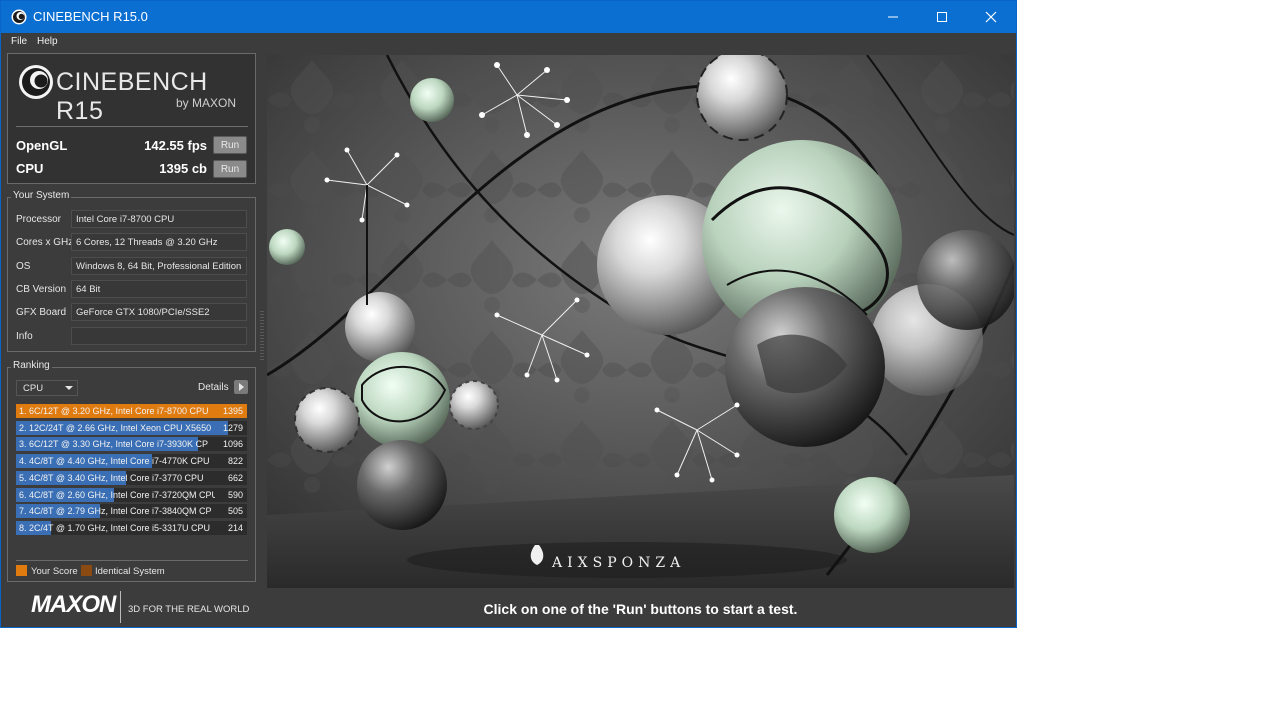 The width and height of the screenshot is (1280, 720). What do you see at coordinates (159, 242) in the screenshot?
I see `system-value: 6 Cores, 12 Threads @ 3.20 GHz` at bounding box center [159, 242].